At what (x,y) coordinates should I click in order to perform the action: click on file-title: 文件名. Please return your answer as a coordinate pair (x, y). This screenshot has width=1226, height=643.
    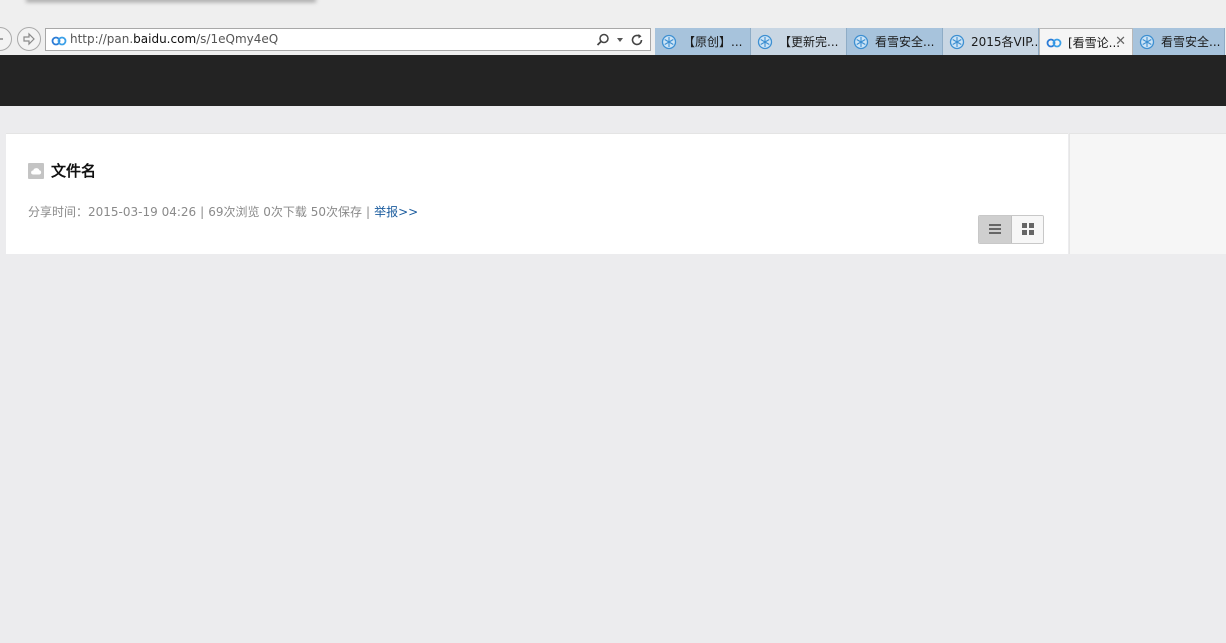
    Looking at the image, I should click on (74, 171).